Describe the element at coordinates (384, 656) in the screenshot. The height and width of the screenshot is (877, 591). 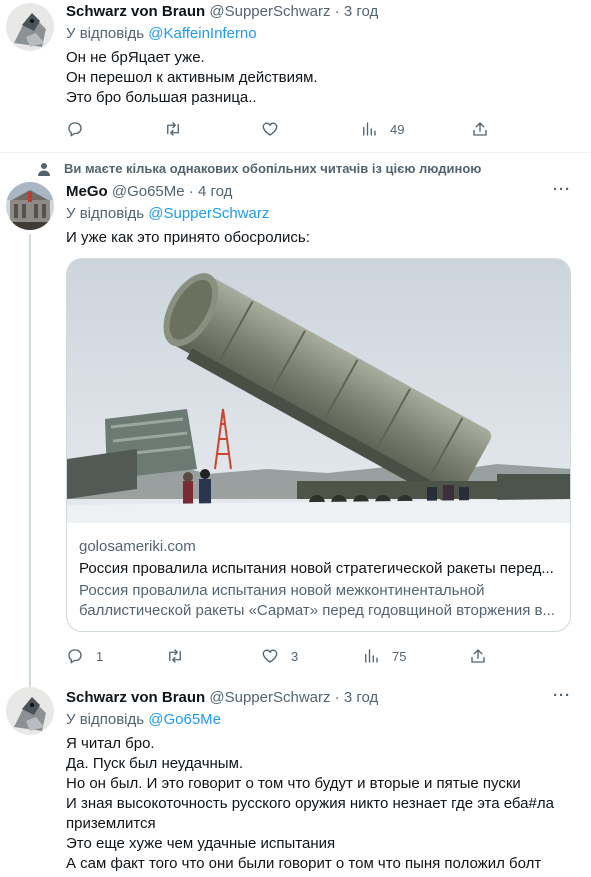
I see `views-button: 75` at that location.